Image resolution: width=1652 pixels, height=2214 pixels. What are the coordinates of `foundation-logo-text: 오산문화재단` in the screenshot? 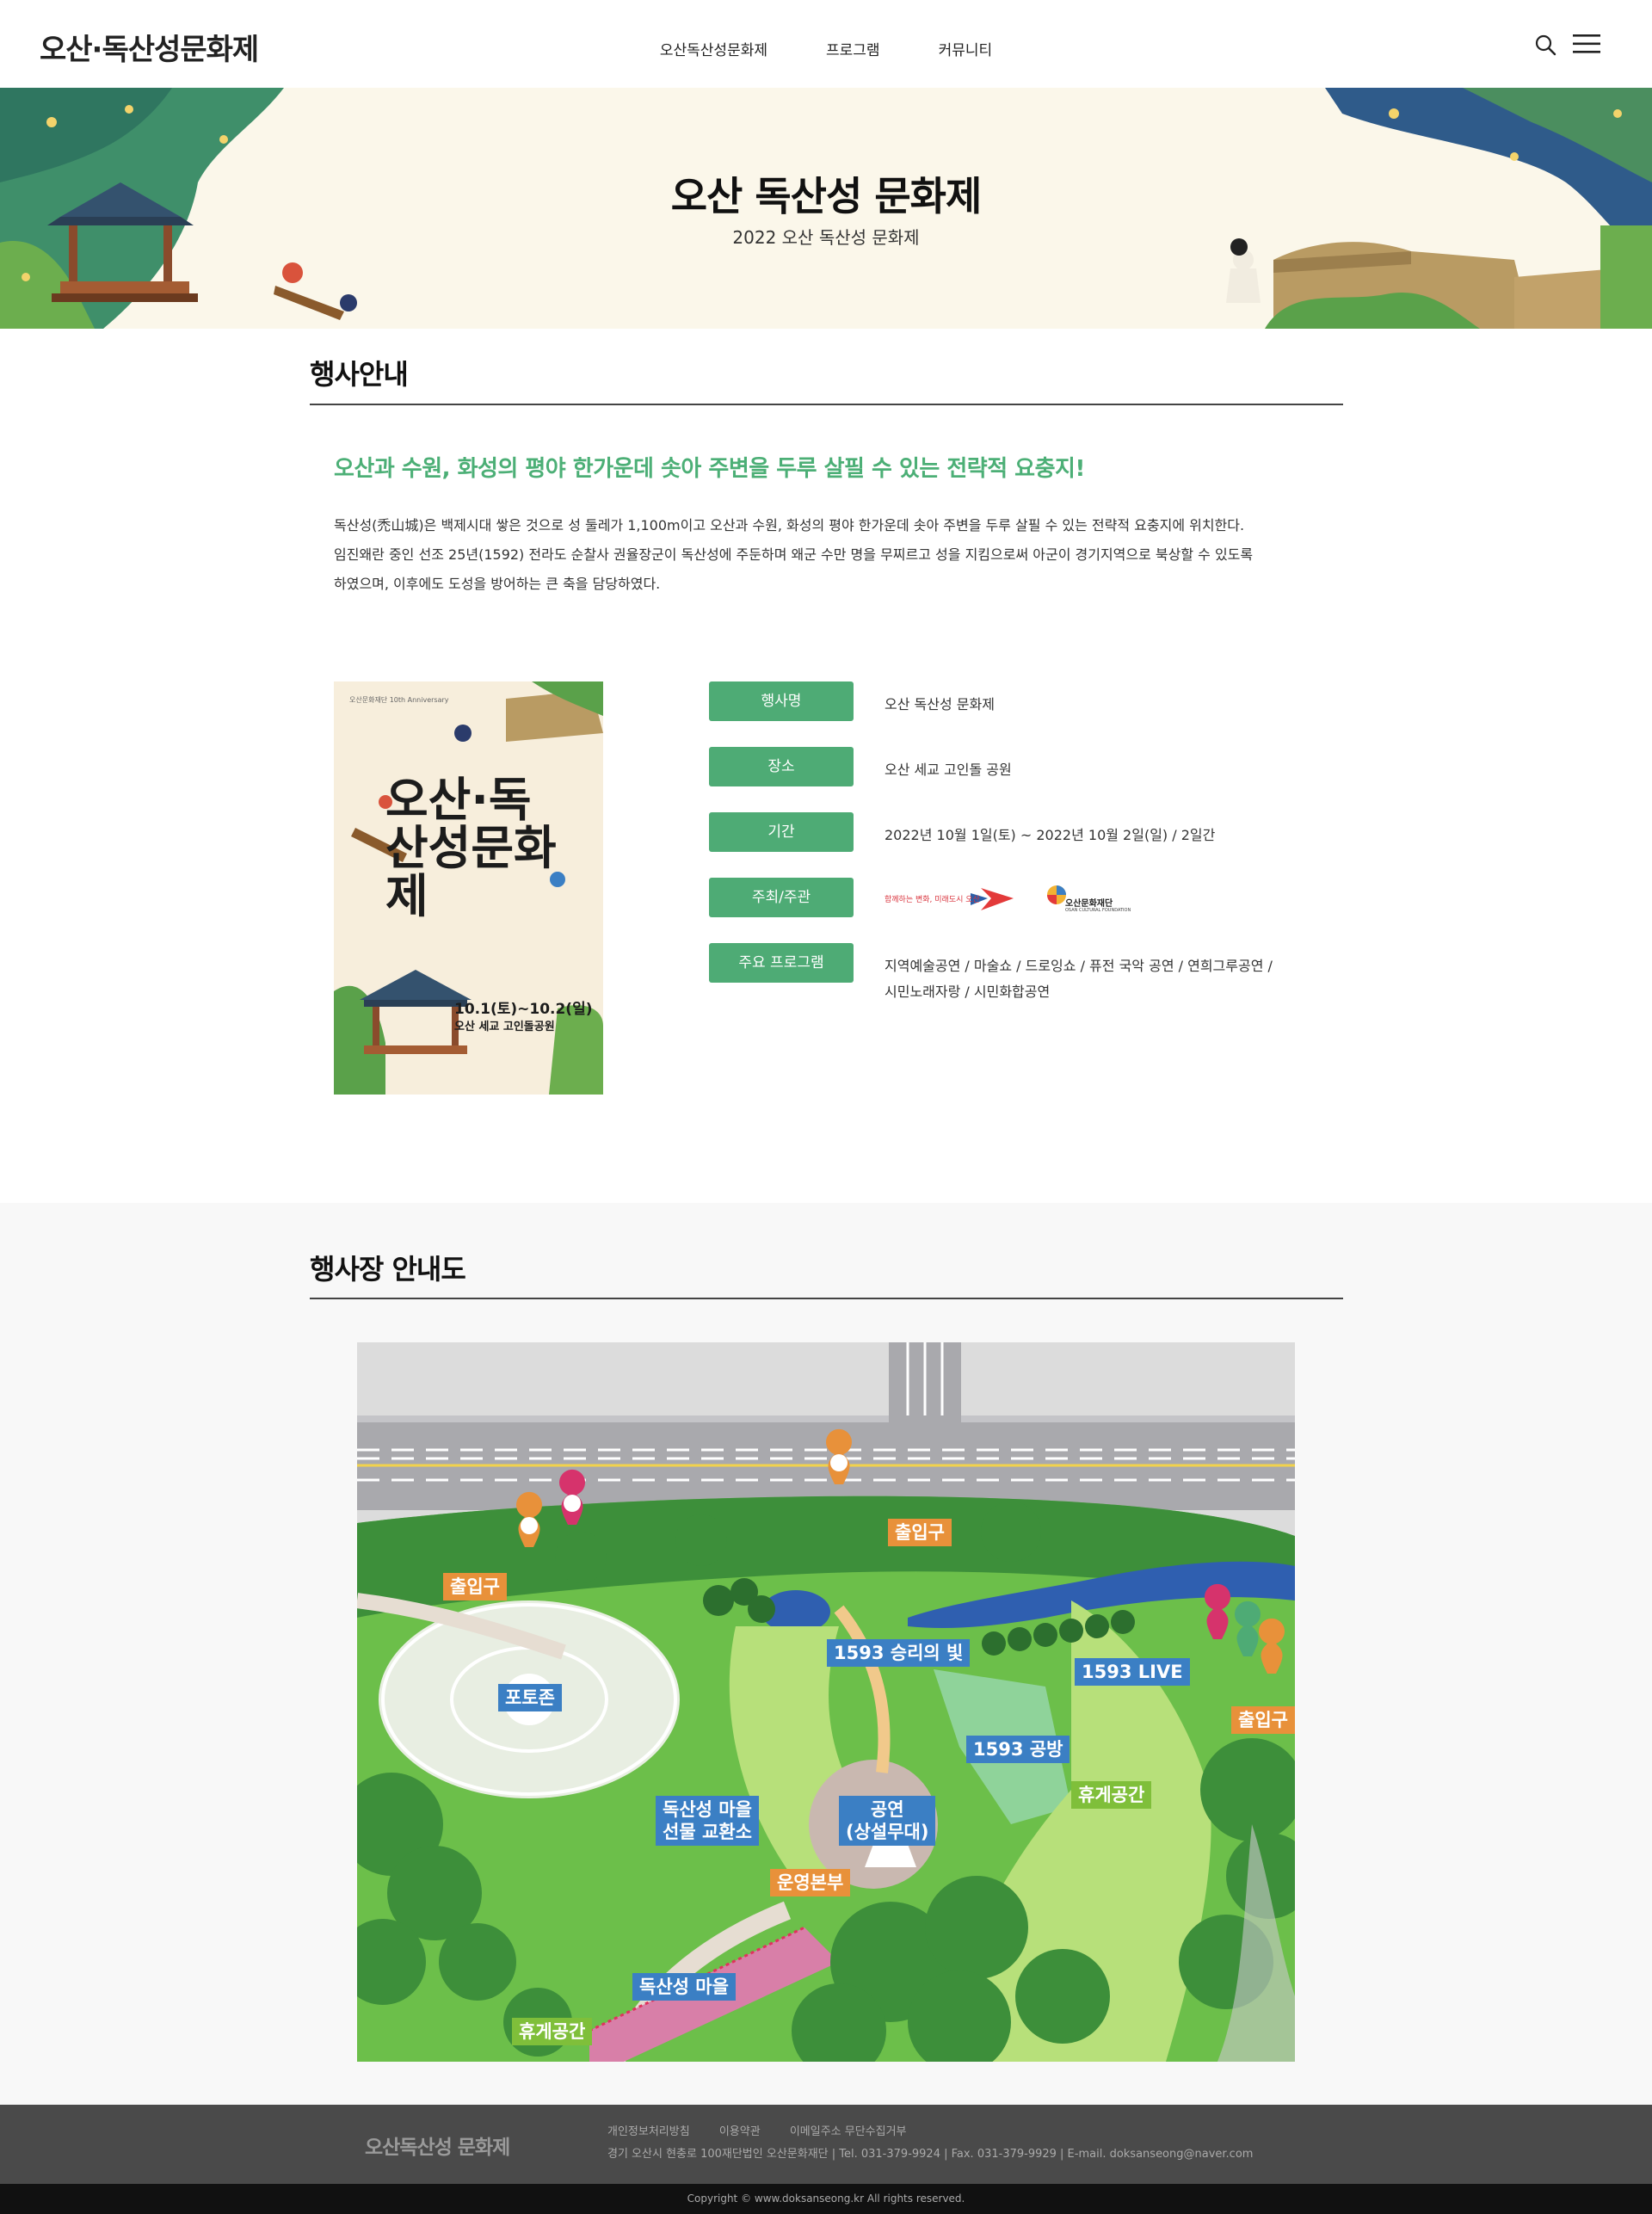 It's located at (1089, 904).